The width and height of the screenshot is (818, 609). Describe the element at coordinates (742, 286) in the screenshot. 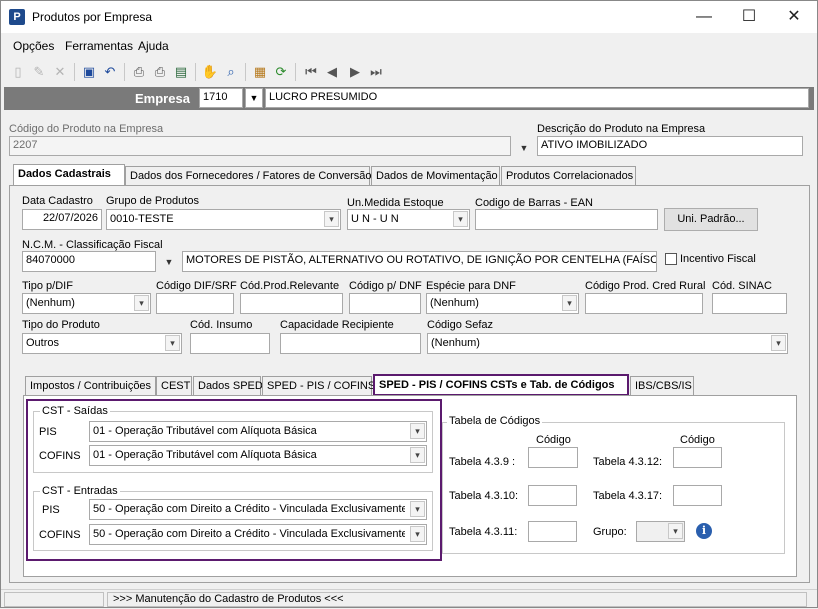

I see `cod-sinac-label: Cód. SINAC` at that location.